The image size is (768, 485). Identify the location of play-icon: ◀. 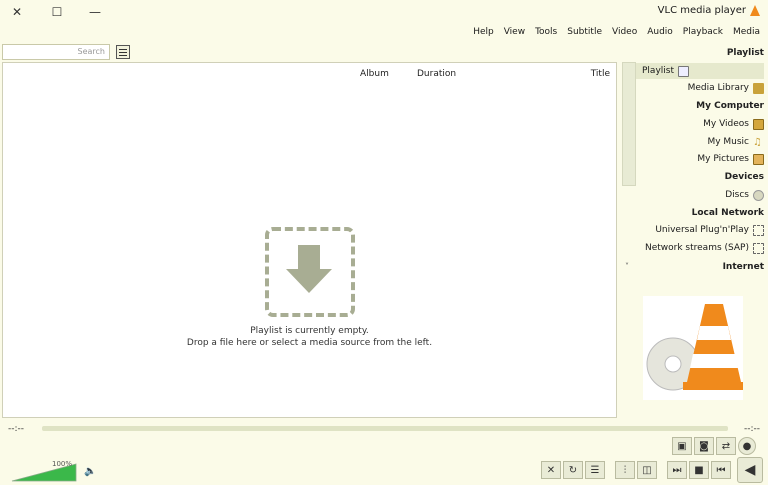
(750, 470).